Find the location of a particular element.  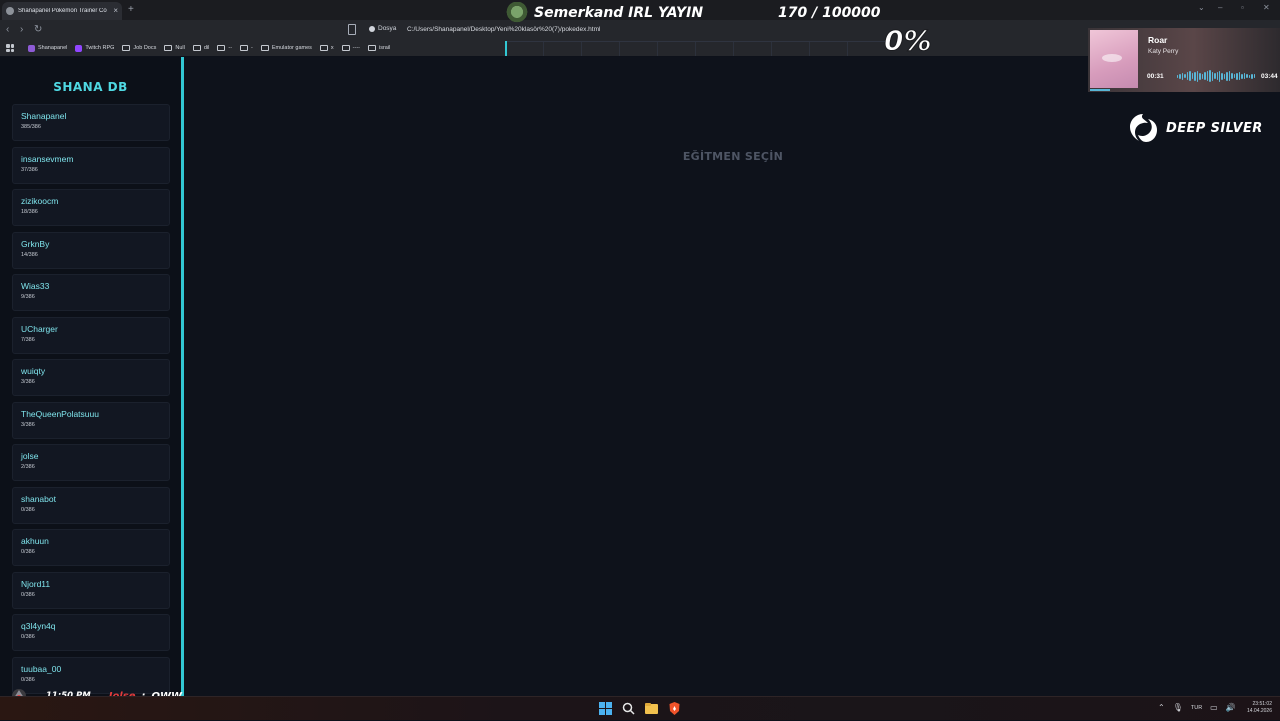

song-title: Roar is located at coordinates (1158, 40).